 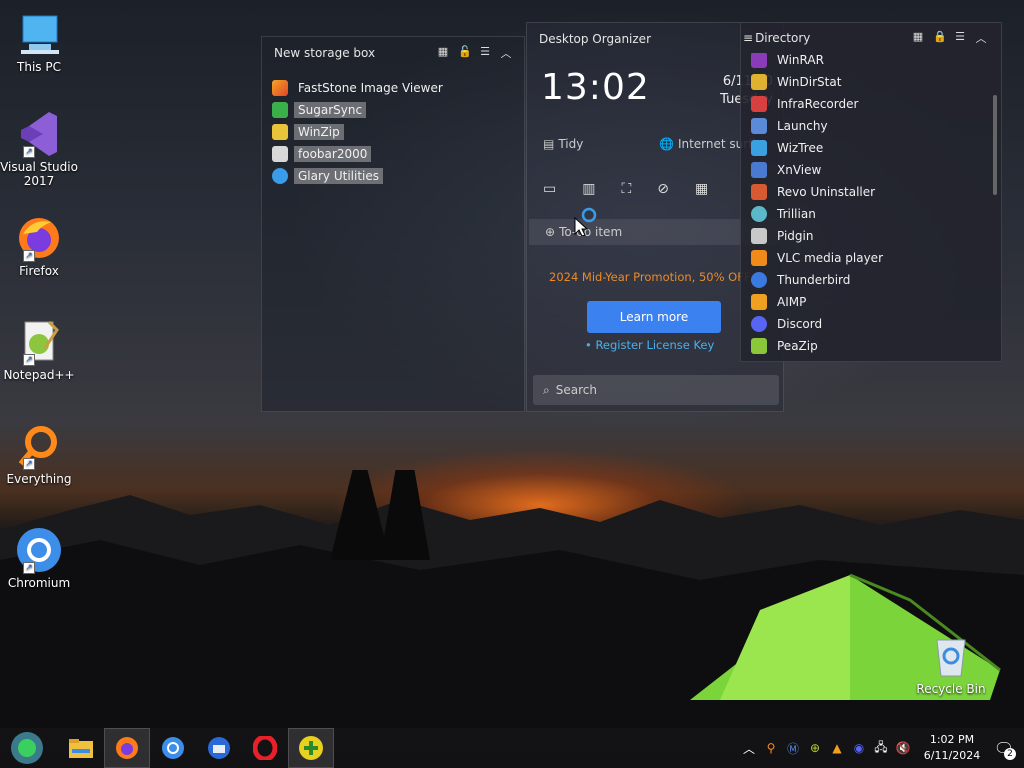 What do you see at coordinates (588, 189) in the screenshot?
I see `document-icon: ▥` at bounding box center [588, 189].